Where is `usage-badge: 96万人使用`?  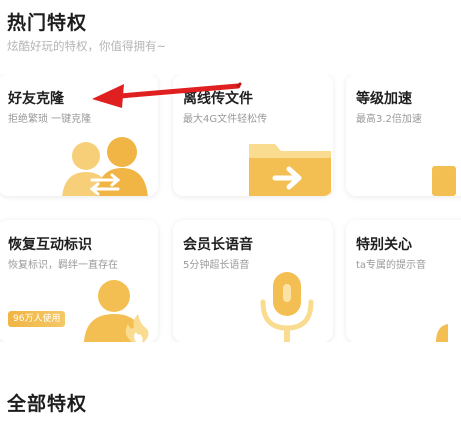 usage-badge: 96万人使用 is located at coordinates (37, 319).